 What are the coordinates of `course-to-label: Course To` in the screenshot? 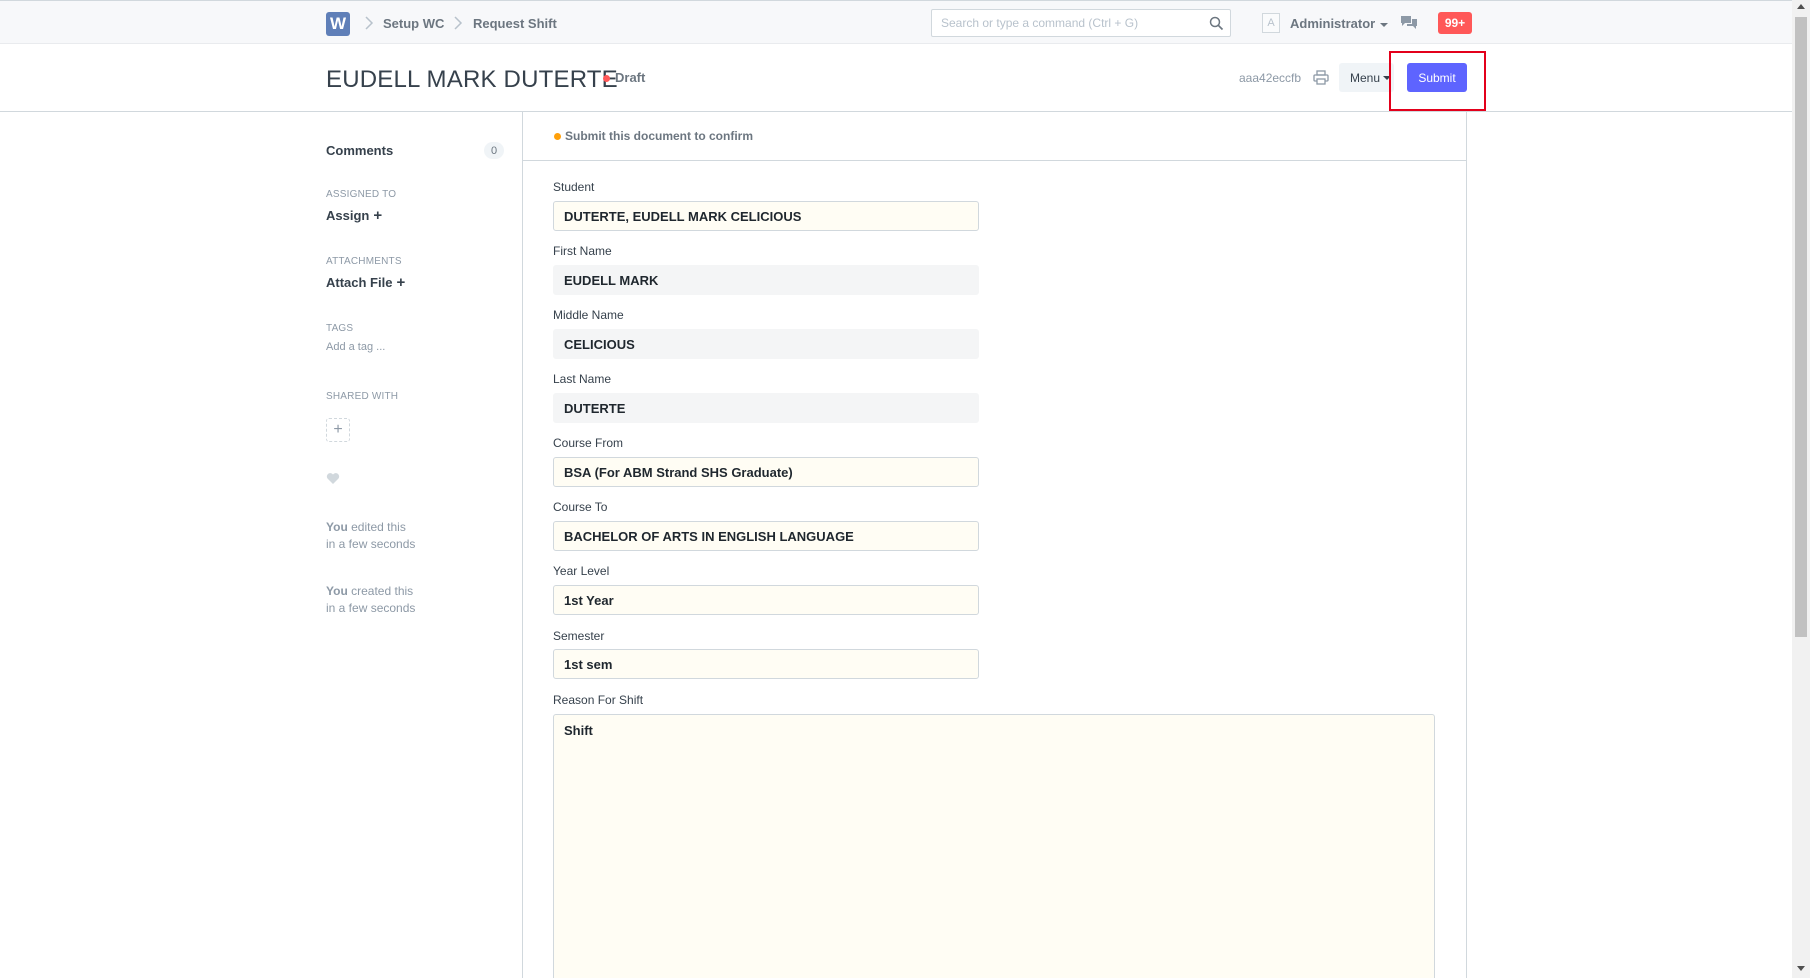 It's located at (580, 507).